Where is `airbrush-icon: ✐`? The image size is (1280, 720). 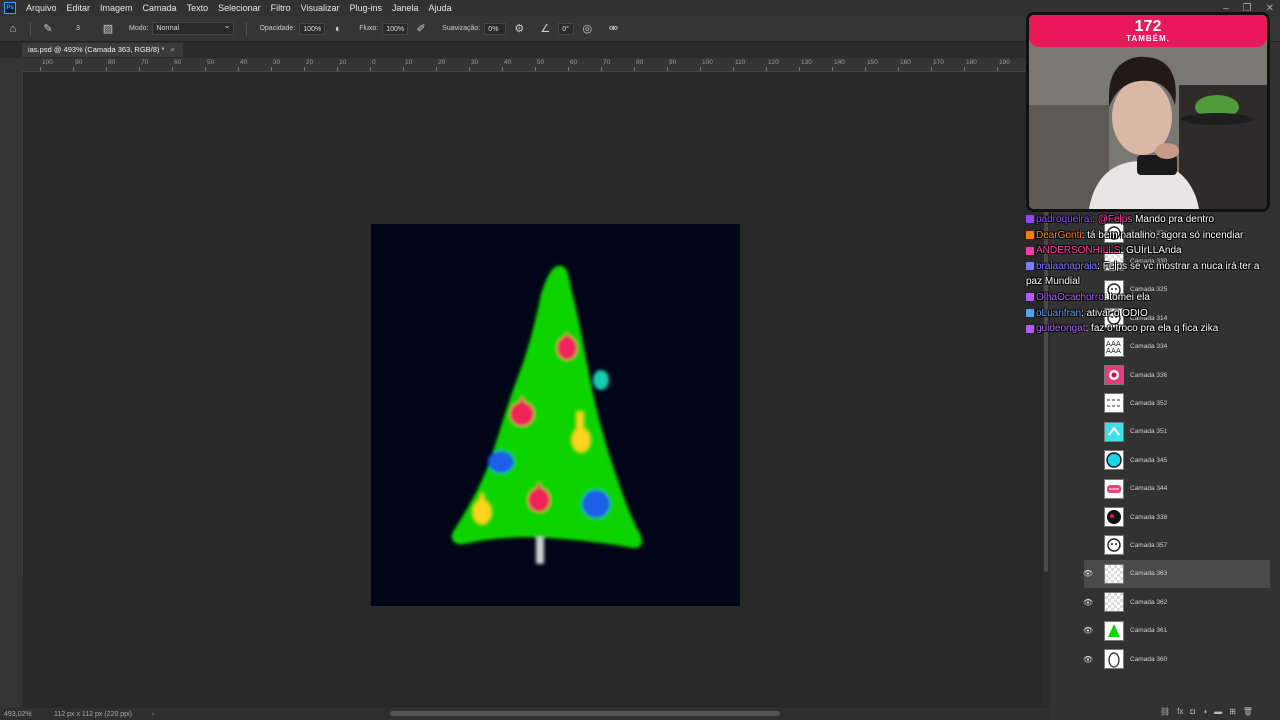
airbrush-icon: ✐ is located at coordinates (421, 29).